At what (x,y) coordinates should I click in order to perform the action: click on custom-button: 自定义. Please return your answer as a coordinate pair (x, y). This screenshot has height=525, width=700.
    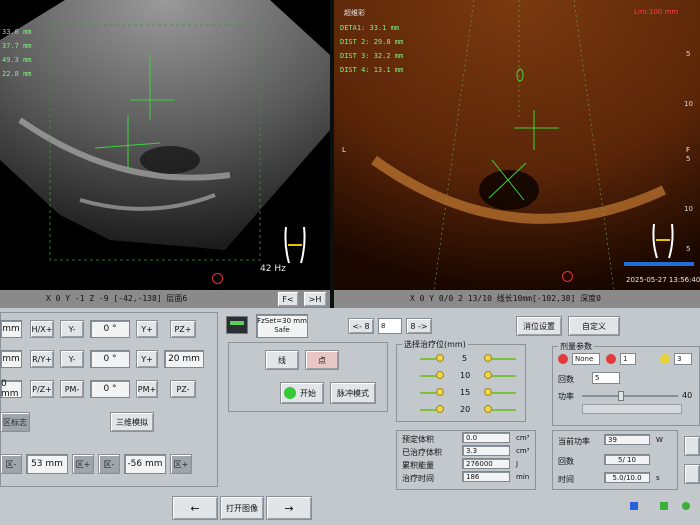
    Looking at the image, I should click on (594, 326).